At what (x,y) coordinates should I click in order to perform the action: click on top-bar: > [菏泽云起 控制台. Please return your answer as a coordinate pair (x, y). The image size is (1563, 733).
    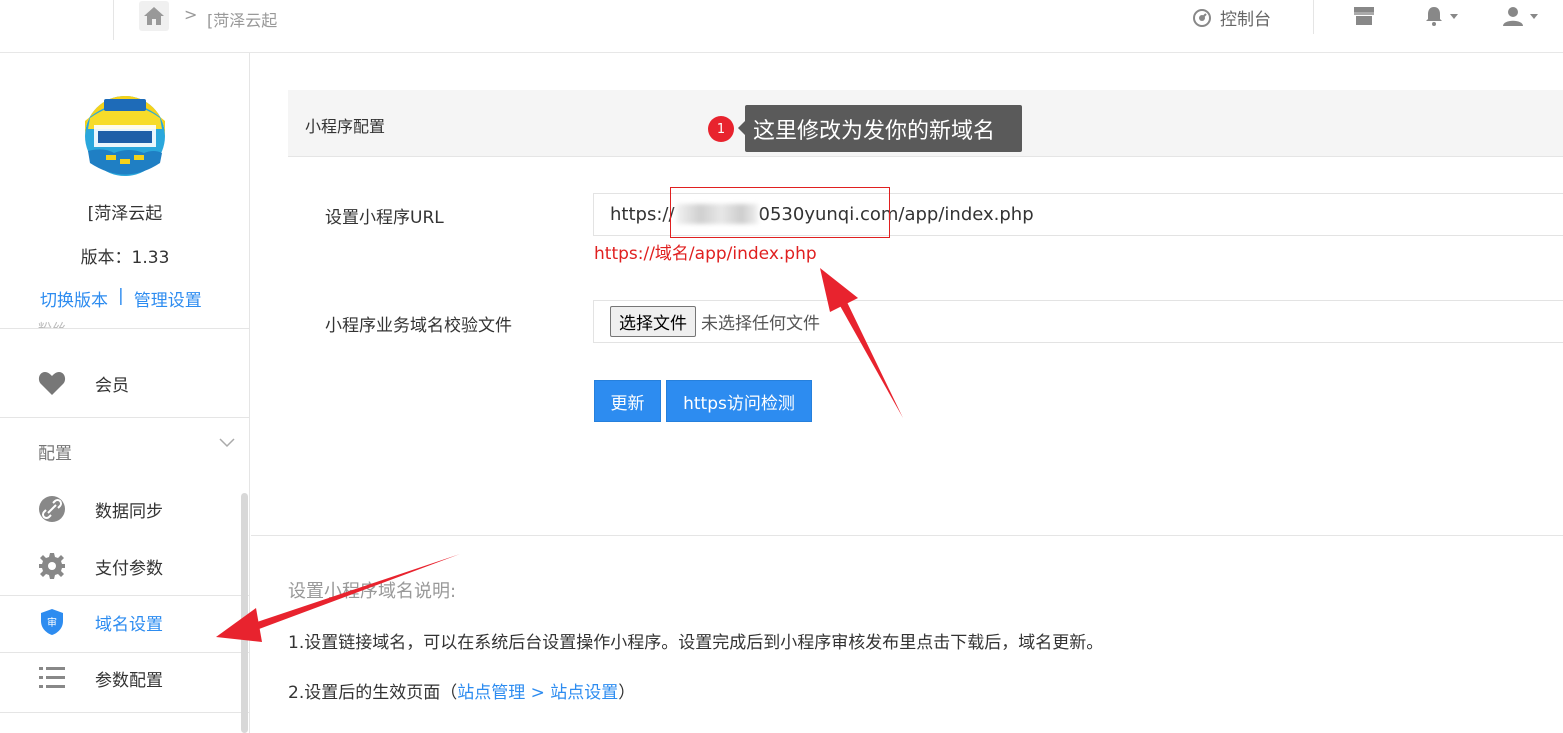
    Looking at the image, I should click on (781, 26).